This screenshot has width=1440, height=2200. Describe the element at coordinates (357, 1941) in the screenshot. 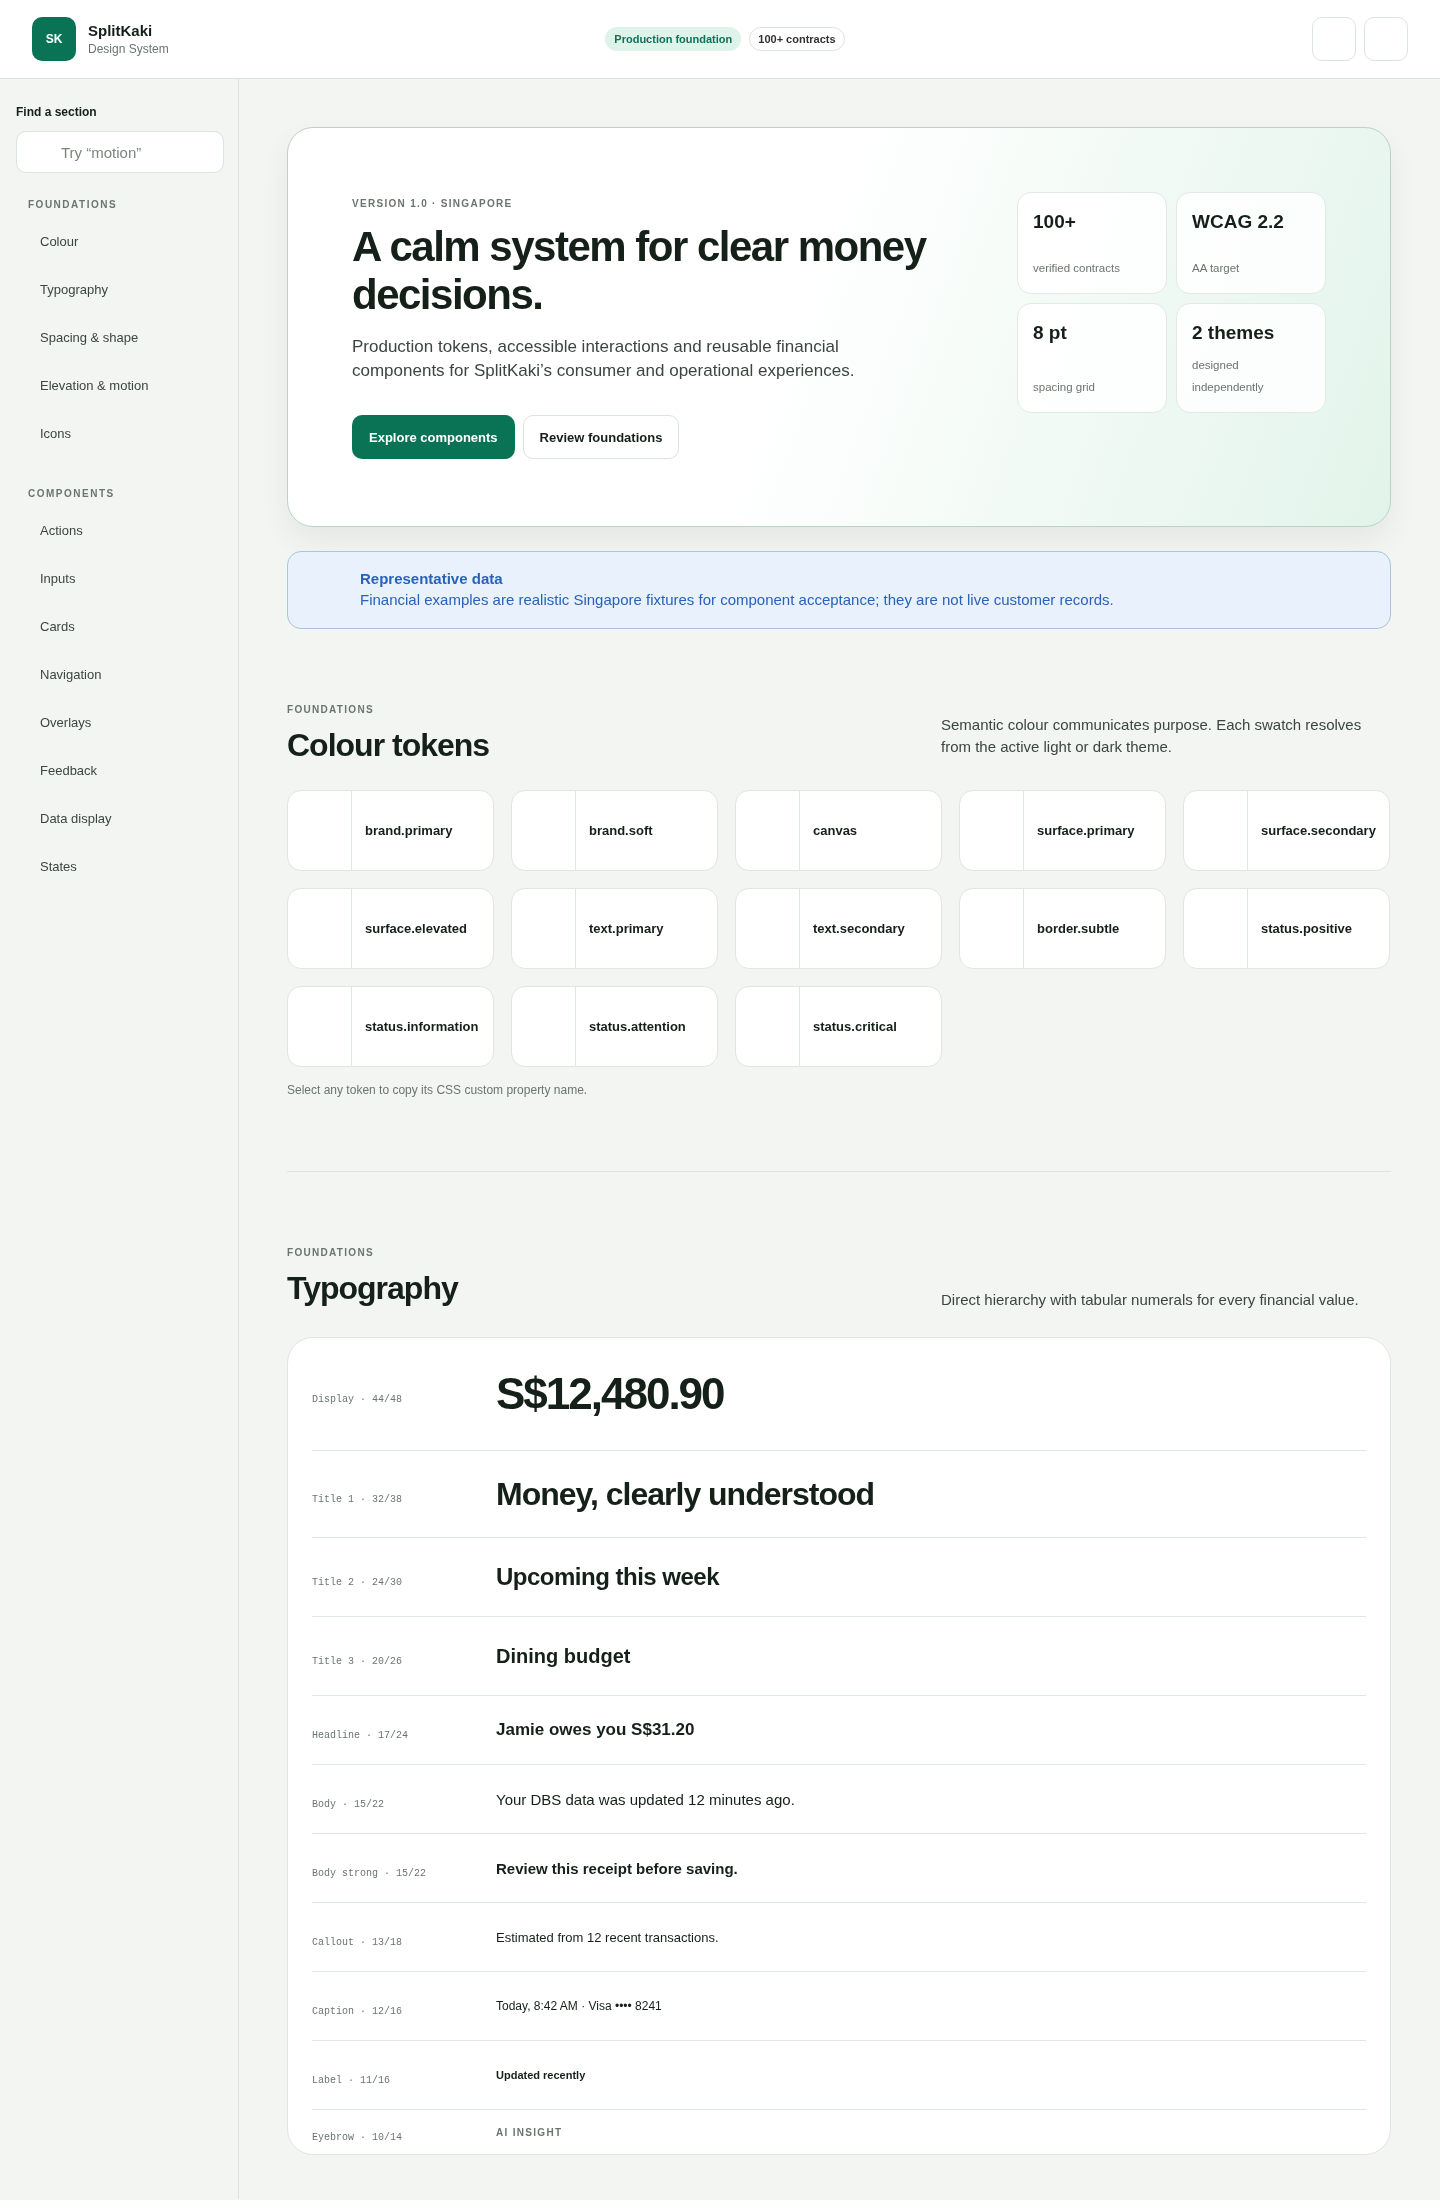

I see `type-spec: Callout · 13/18` at that location.